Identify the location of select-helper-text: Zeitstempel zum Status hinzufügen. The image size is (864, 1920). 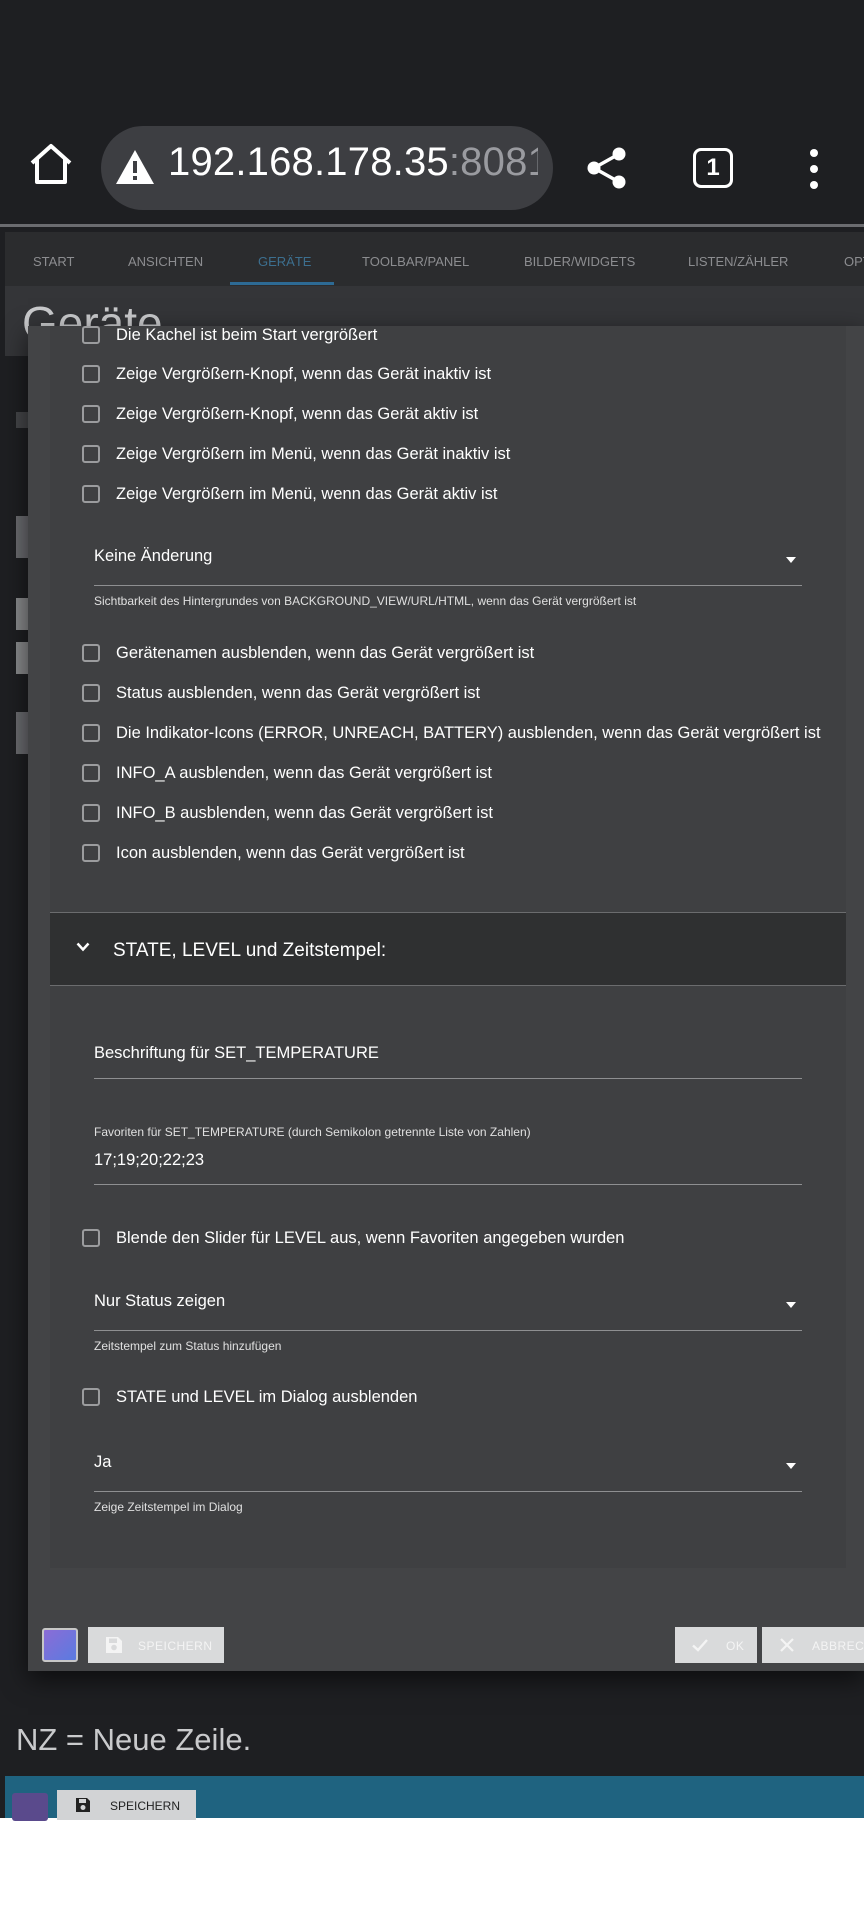
(188, 1346).